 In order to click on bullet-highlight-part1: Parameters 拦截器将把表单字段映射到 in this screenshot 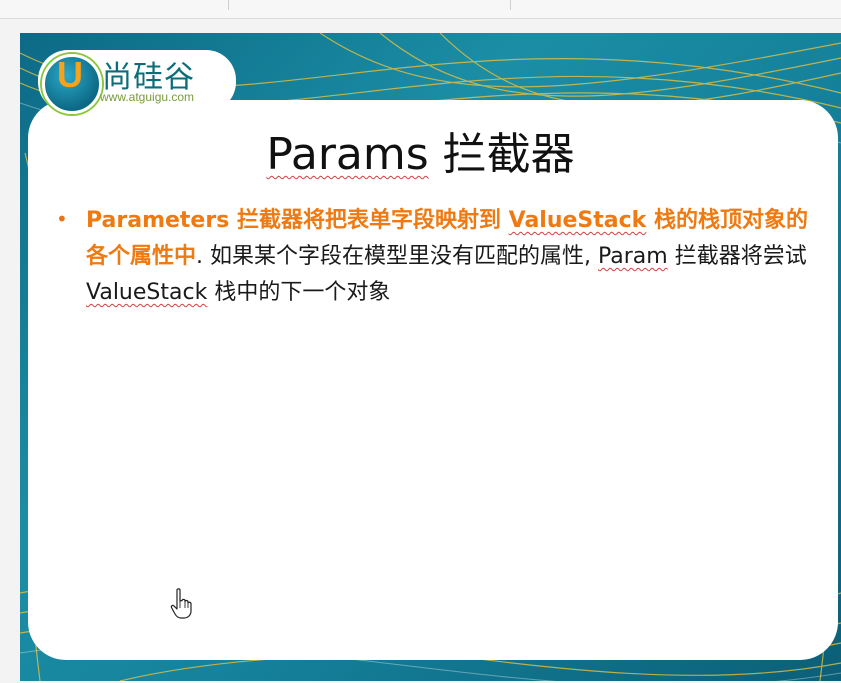, I will do `click(297, 220)`.